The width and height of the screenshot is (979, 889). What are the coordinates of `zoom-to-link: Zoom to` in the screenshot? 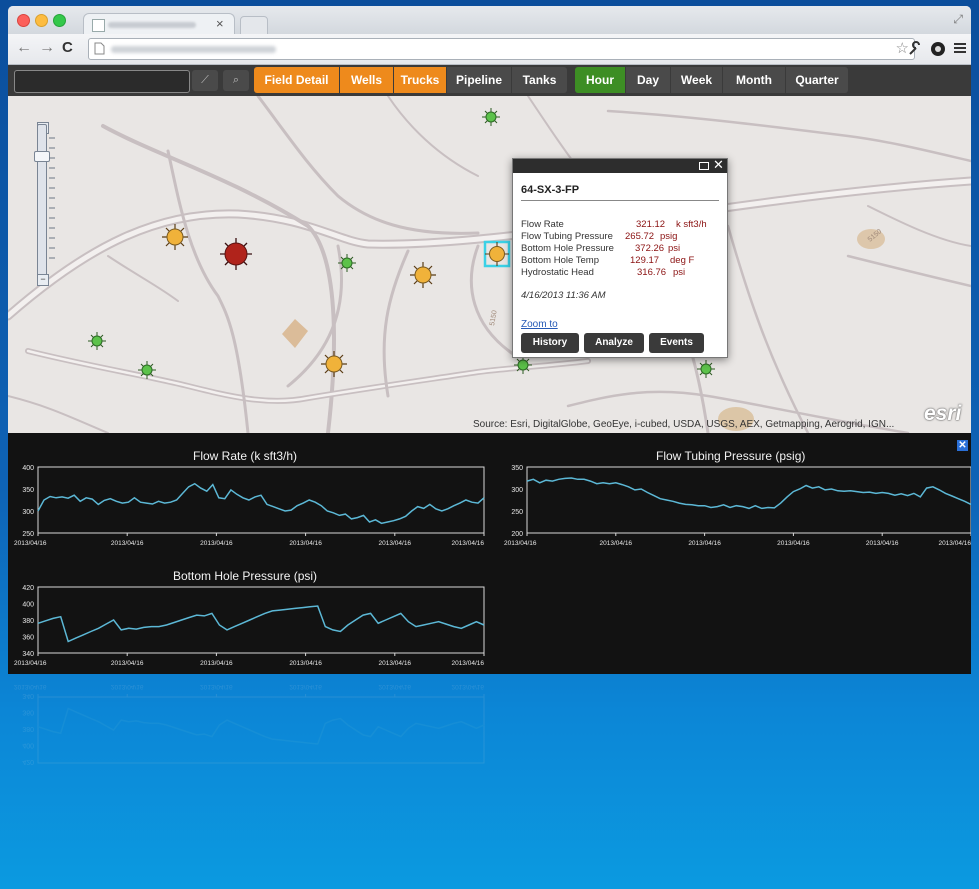 It's located at (539, 324).